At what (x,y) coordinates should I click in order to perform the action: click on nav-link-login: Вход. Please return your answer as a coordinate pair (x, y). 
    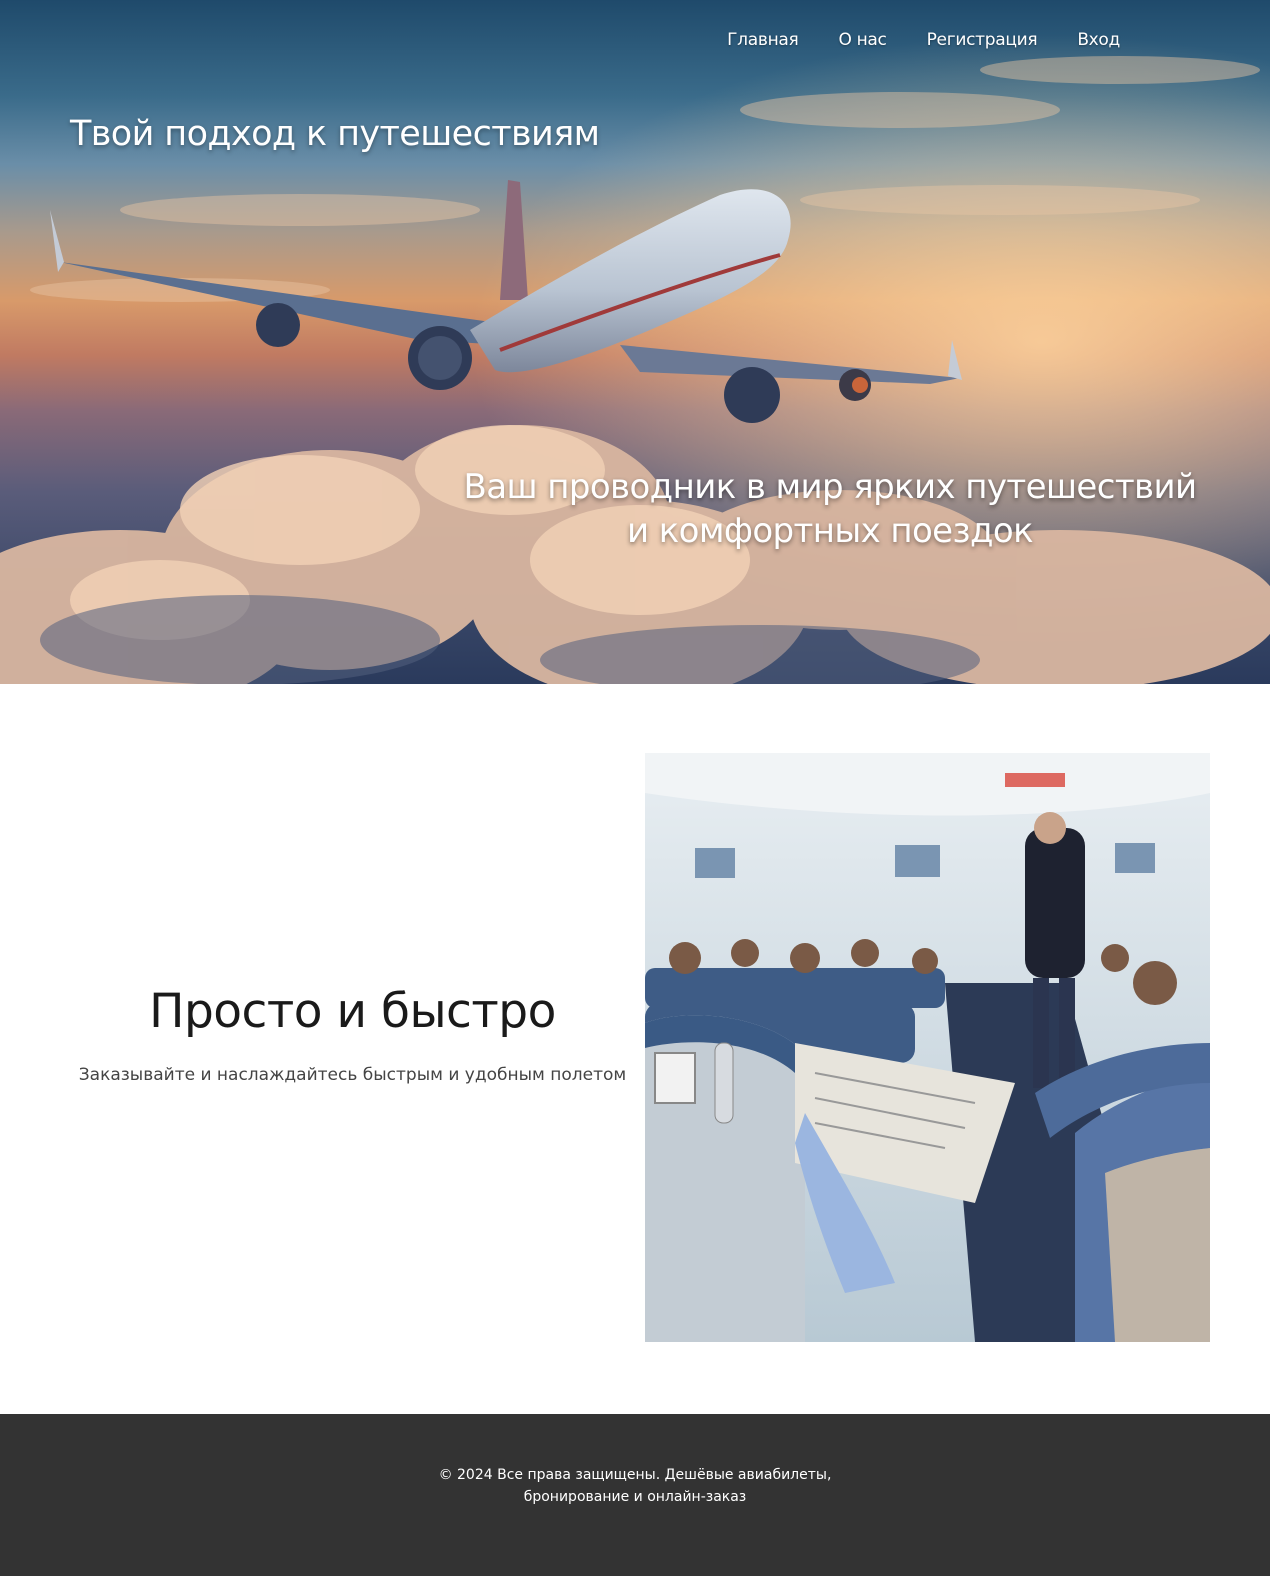
    Looking at the image, I should click on (1098, 40).